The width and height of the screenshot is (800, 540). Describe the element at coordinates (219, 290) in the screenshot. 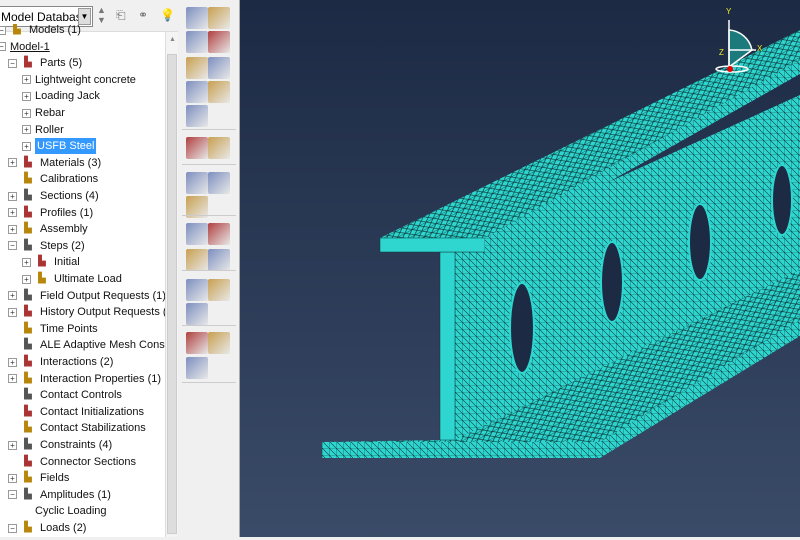

I see `datum-csys-icon` at that location.